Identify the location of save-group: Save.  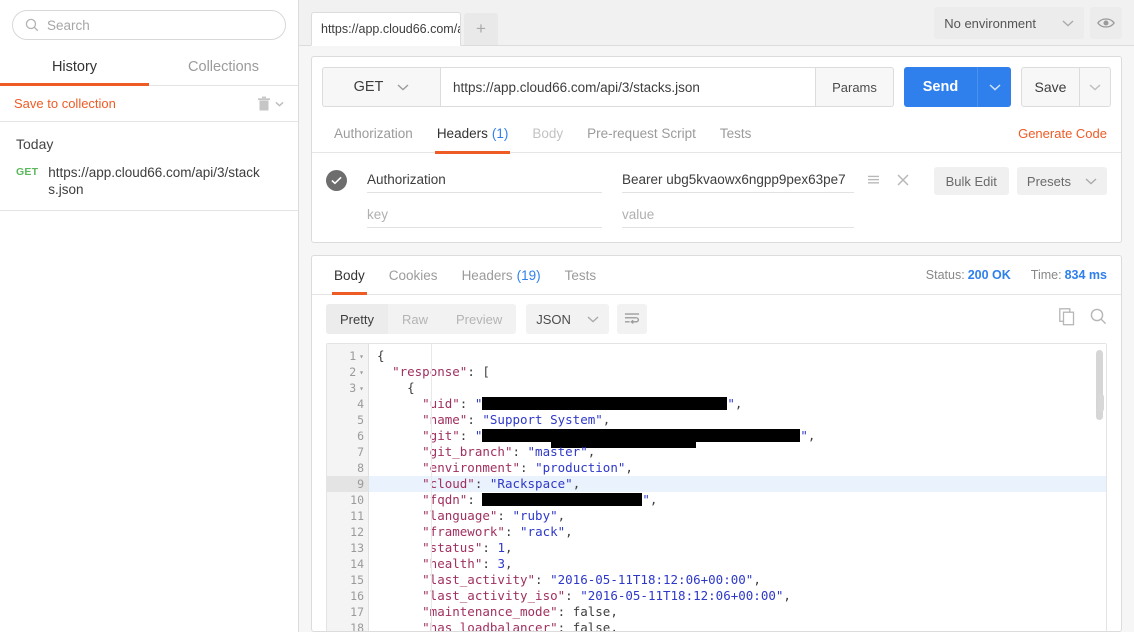
(1066, 87).